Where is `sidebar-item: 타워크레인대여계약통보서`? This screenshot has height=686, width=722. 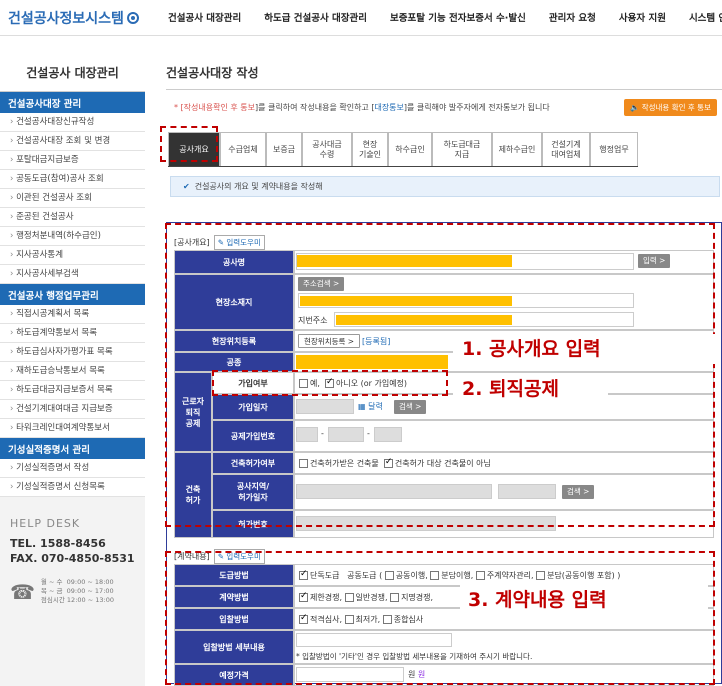
sidebar-item: 타워크레인대여계약통보서 is located at coordinates (72, 428).